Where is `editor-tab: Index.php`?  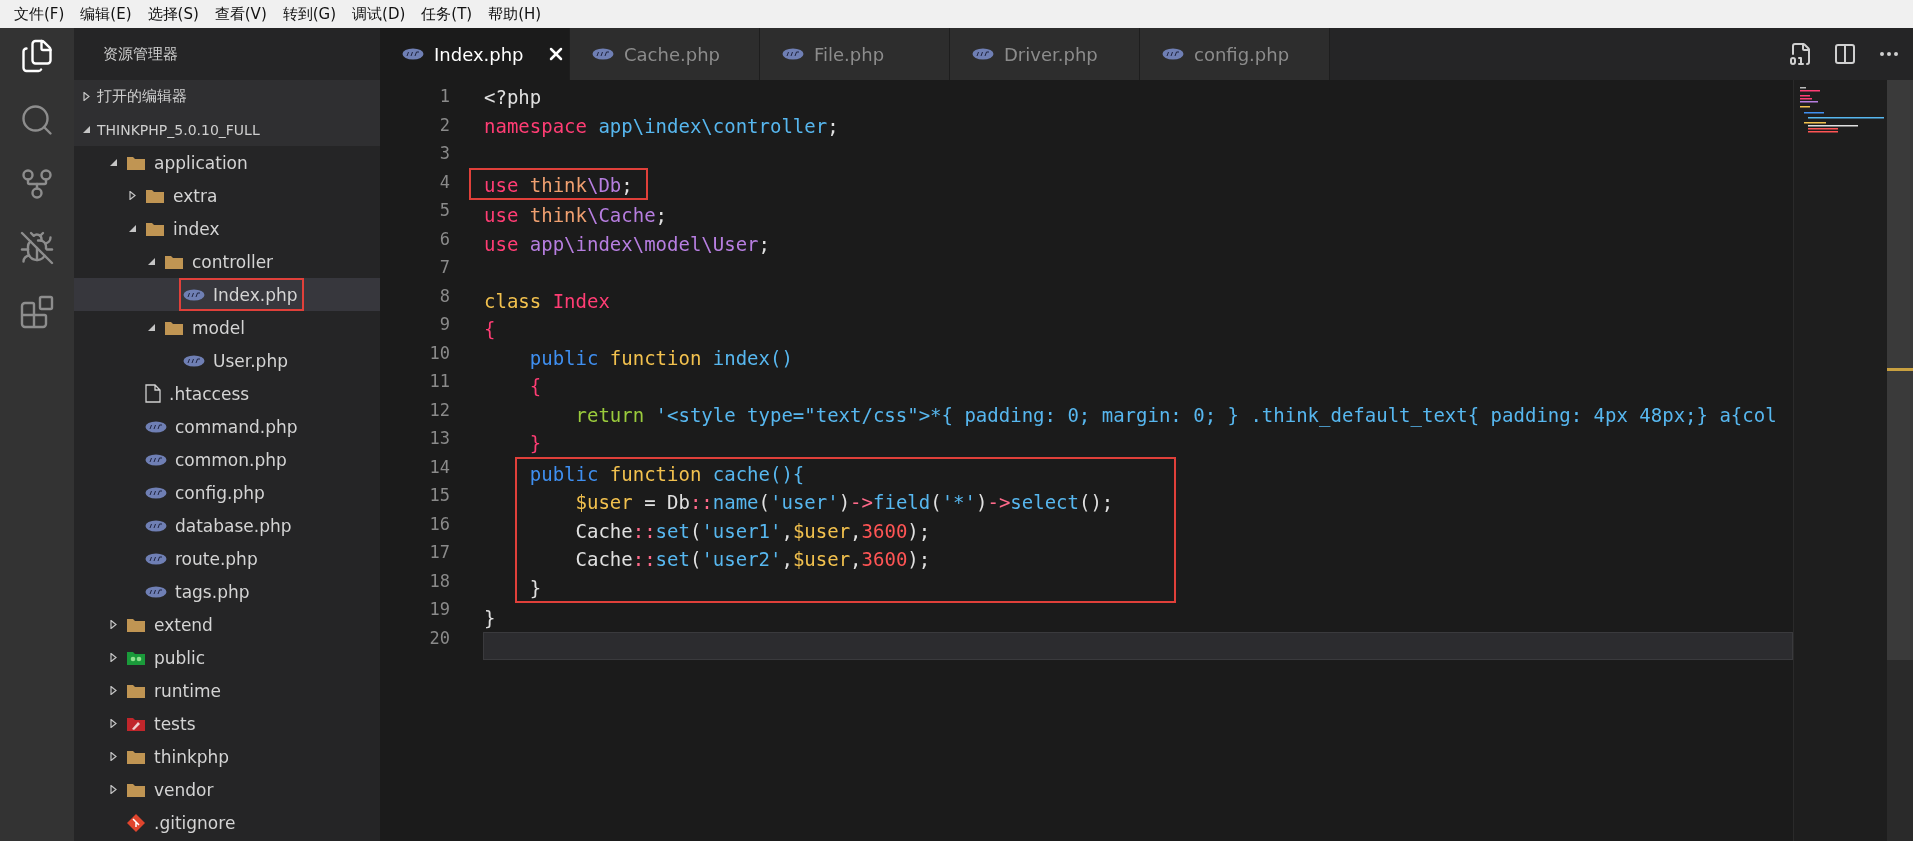 editor-tab: Index.php is located at coordinates (475, 54).